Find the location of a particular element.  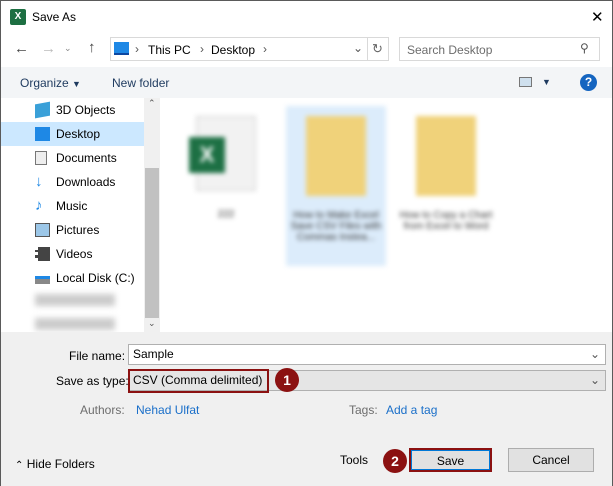

sidebar-item-desktop: Desktop is located at coordinates (72, 134).